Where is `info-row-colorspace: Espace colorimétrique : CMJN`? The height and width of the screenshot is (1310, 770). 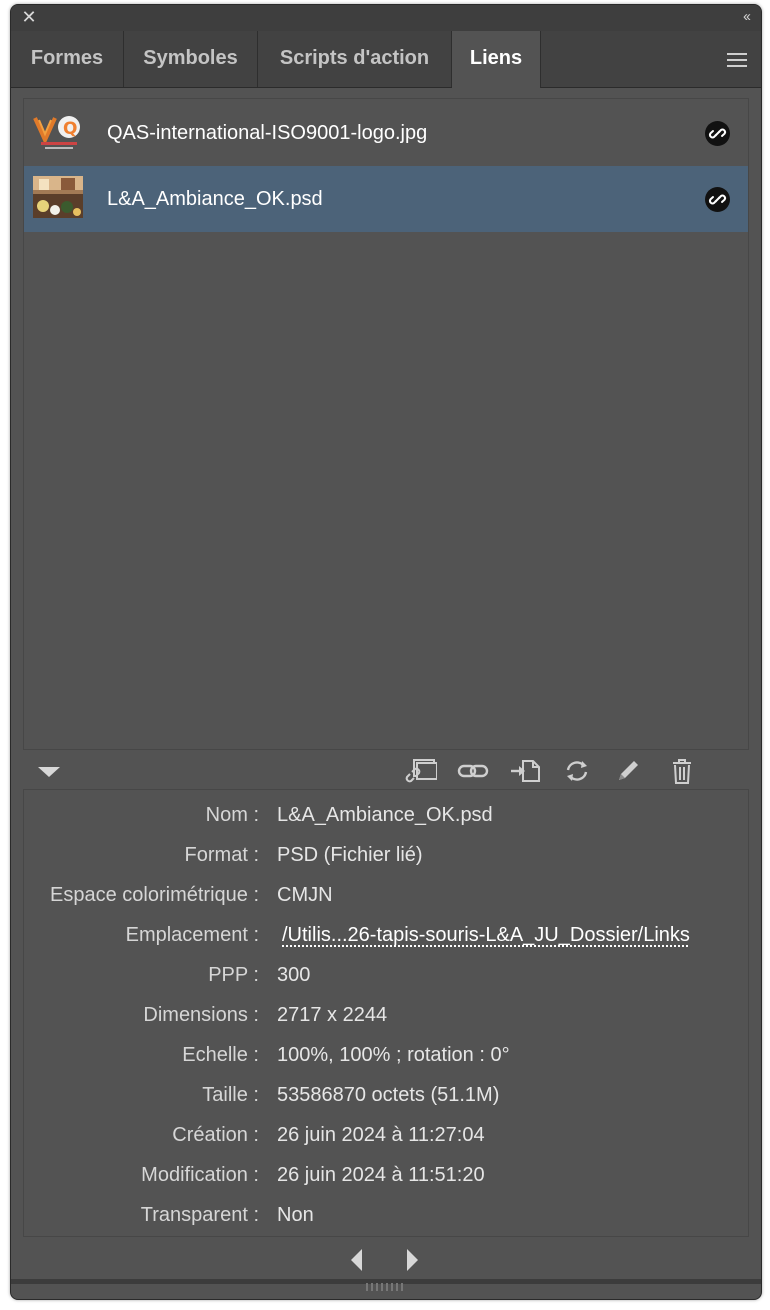 info-row-colorspace: Espace colorimétrique : CMJN is located at coordinates (386, 895).